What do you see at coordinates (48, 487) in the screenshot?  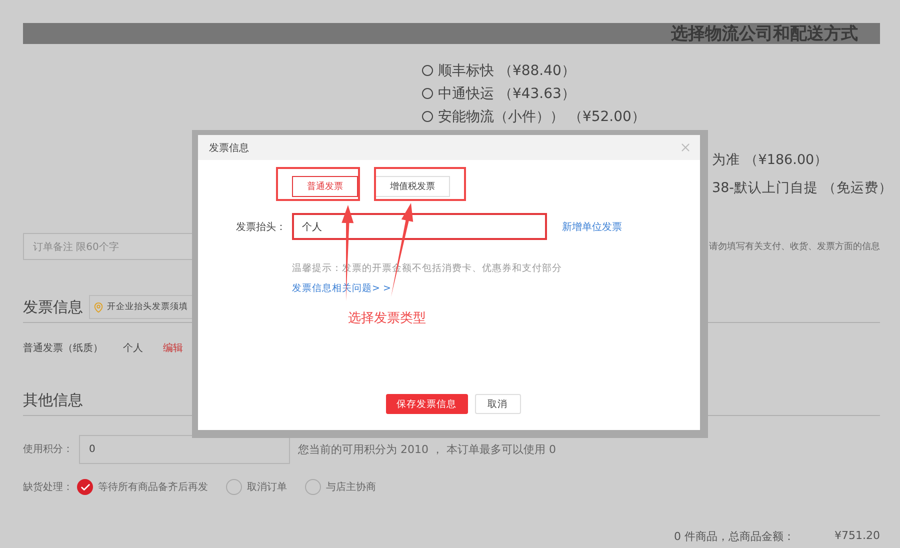 I see `stockout-label: 缺货处理：` at bounding box center [48, 487].